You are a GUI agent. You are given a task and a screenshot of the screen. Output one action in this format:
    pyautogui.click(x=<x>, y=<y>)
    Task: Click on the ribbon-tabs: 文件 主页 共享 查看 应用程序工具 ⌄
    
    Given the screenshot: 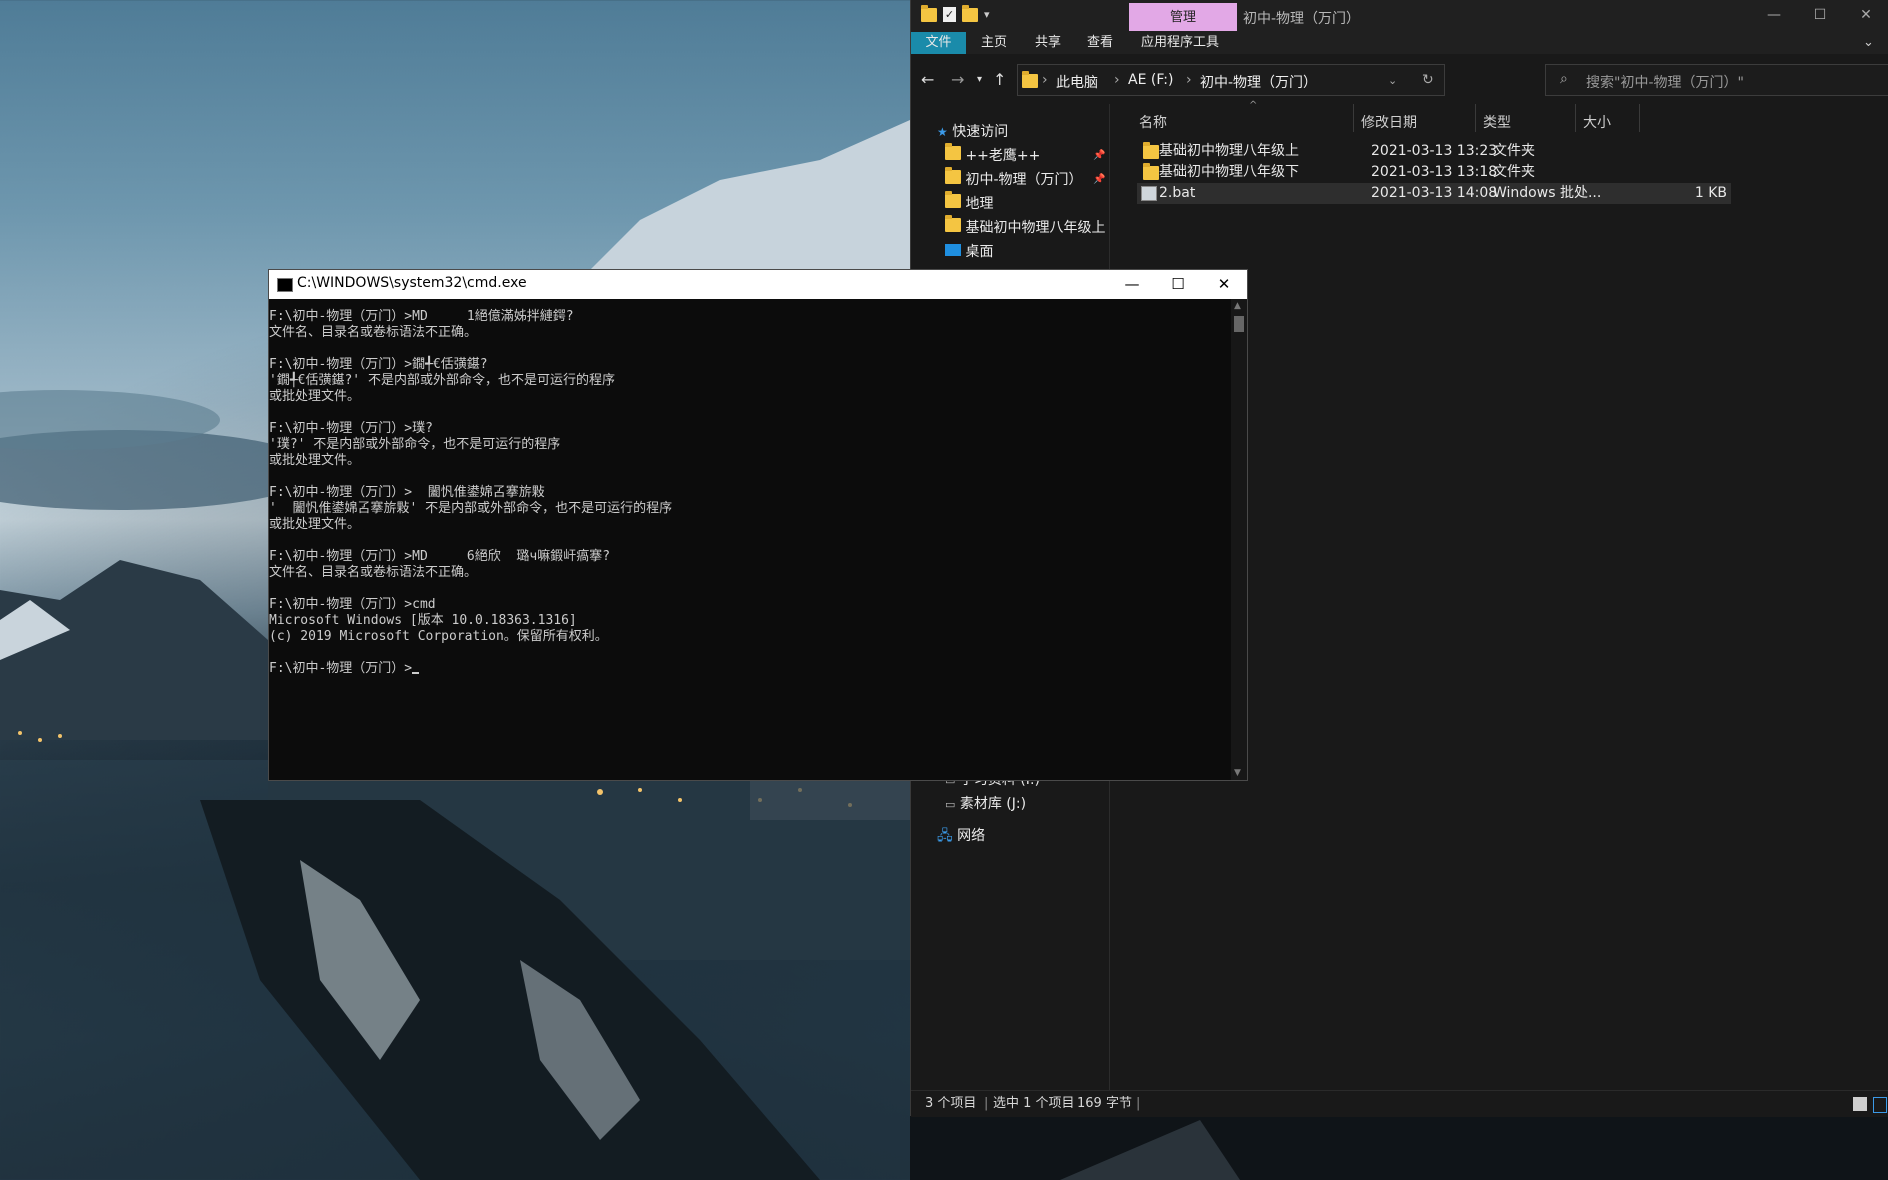 What is the action you would take?
    pyautogui.click(x=1399, y=43)
    